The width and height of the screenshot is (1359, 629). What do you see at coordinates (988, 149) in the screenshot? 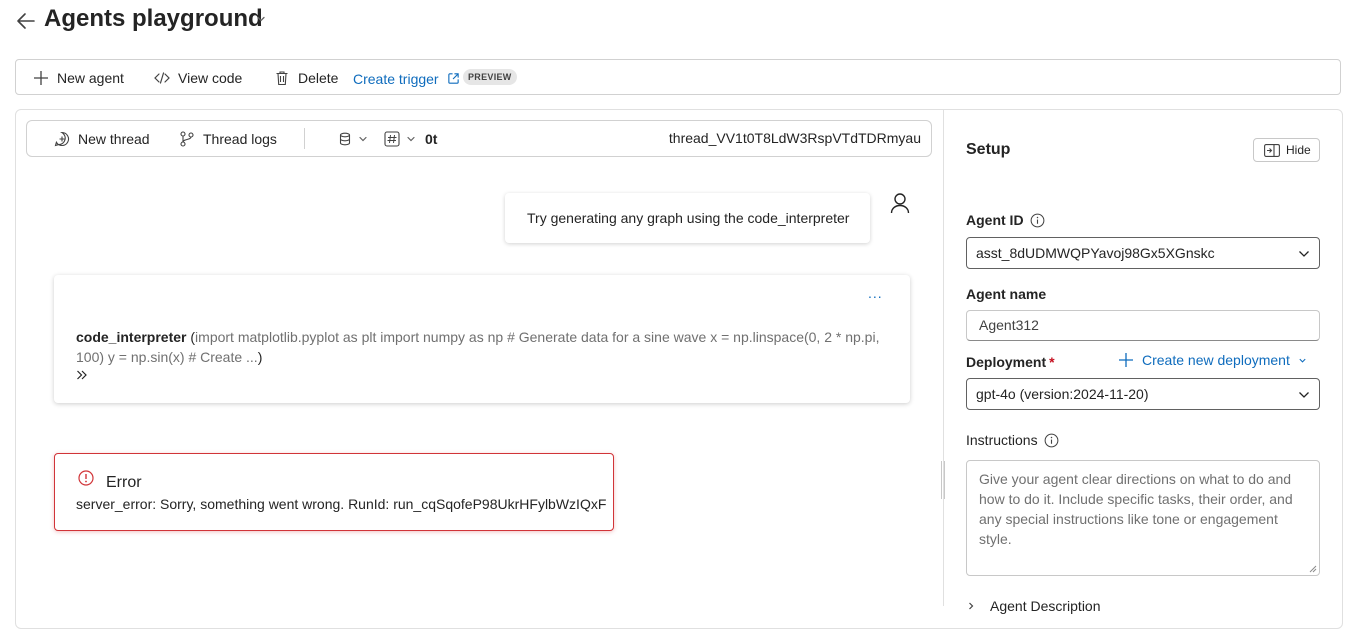
I see `setup-title: Setup` at bounding box center [988, 149].